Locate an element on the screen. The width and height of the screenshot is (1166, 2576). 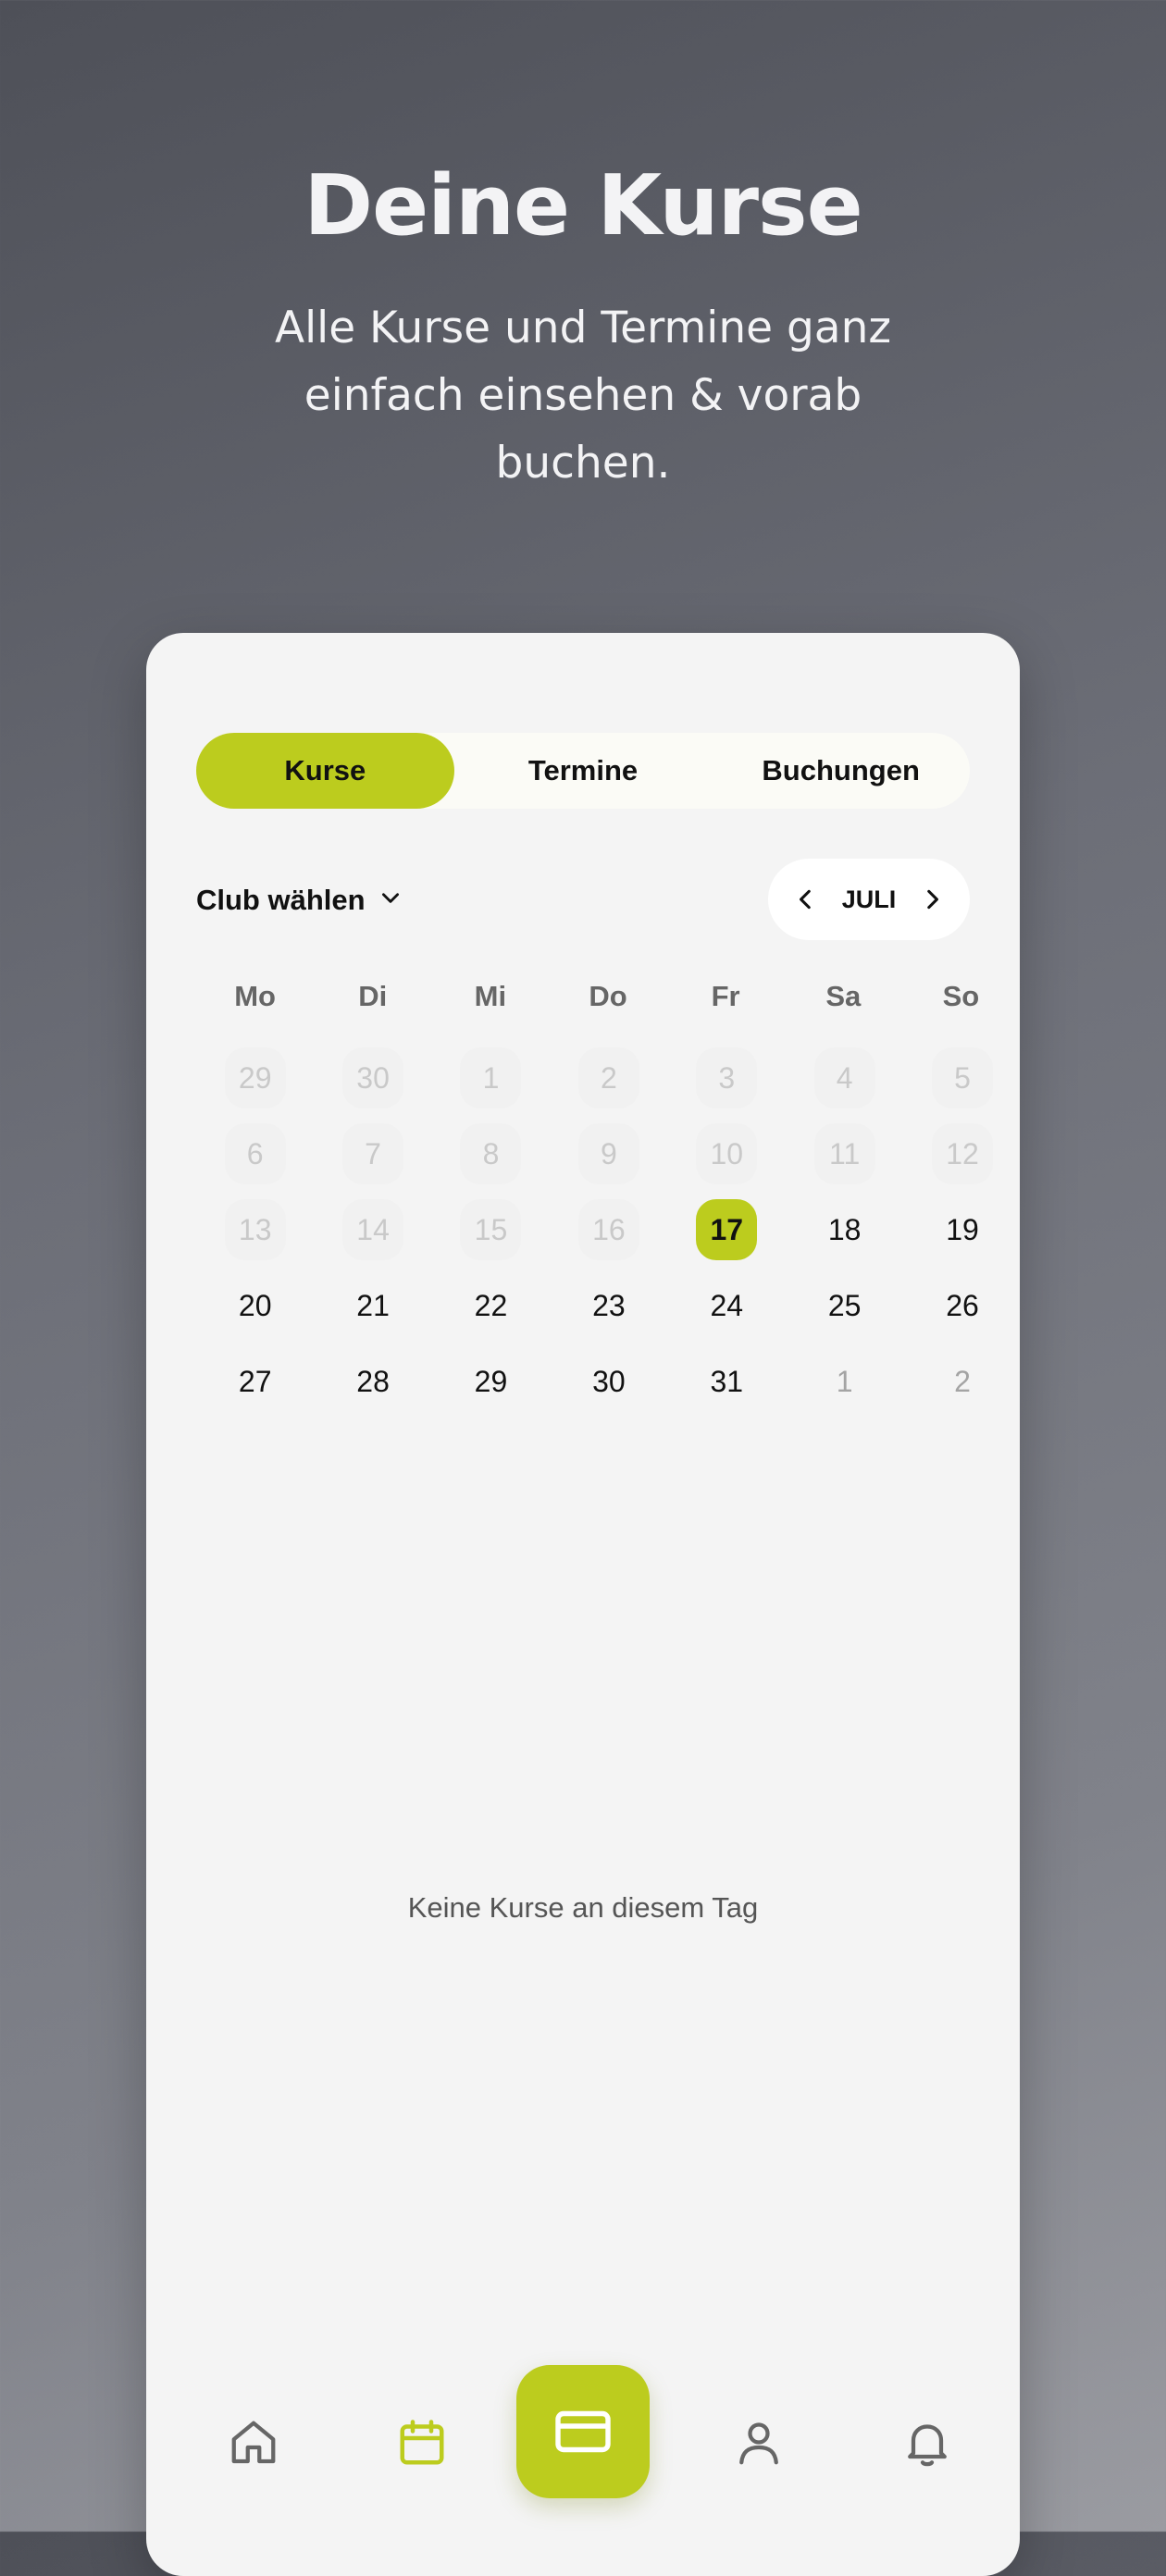
calendar-day-number: 19 is located at coordinates (962, 1229).